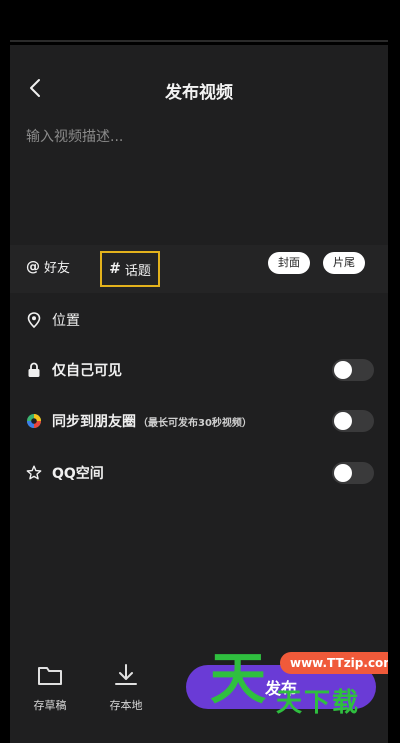 The image size is (400, 743). Describe the element at coordinates (50, 688) in the screenshot. I see `save-draft-button: 存草稿` at that location.